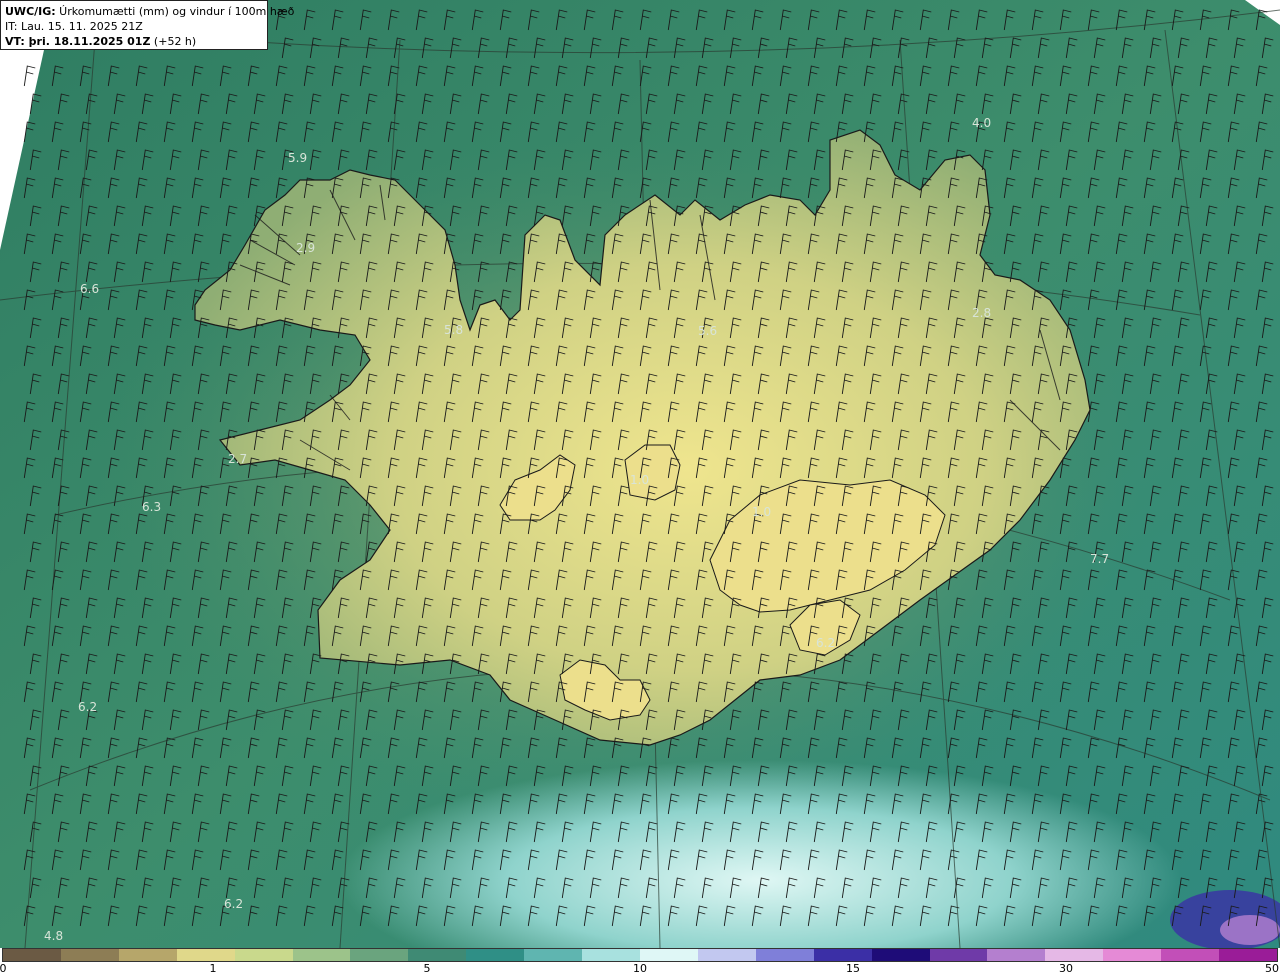 The width and height of the screenshot is (1280, 978). What do you see at coordinates (173, 41) in the screenshot?
I see `forecast-hour: (+52 h)` at bounding box center [173, 41].